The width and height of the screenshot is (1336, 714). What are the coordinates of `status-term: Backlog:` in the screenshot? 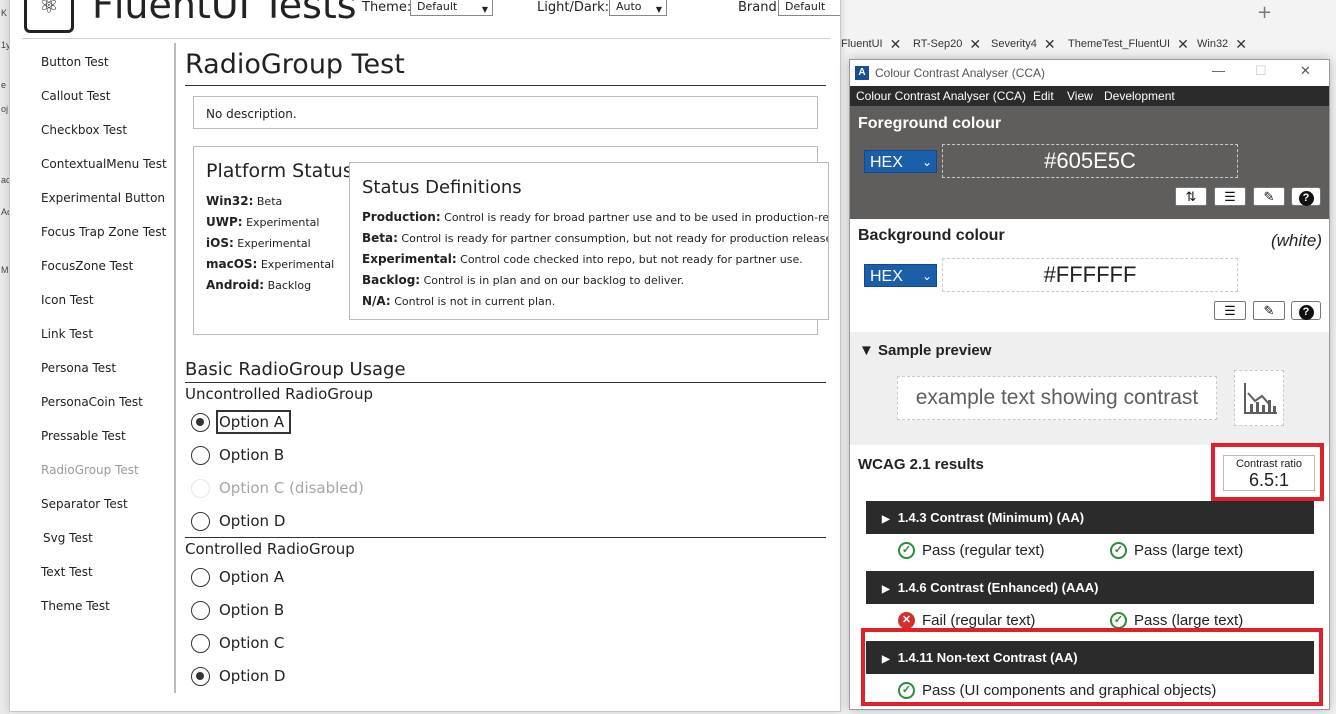 It's located at (391, 280).